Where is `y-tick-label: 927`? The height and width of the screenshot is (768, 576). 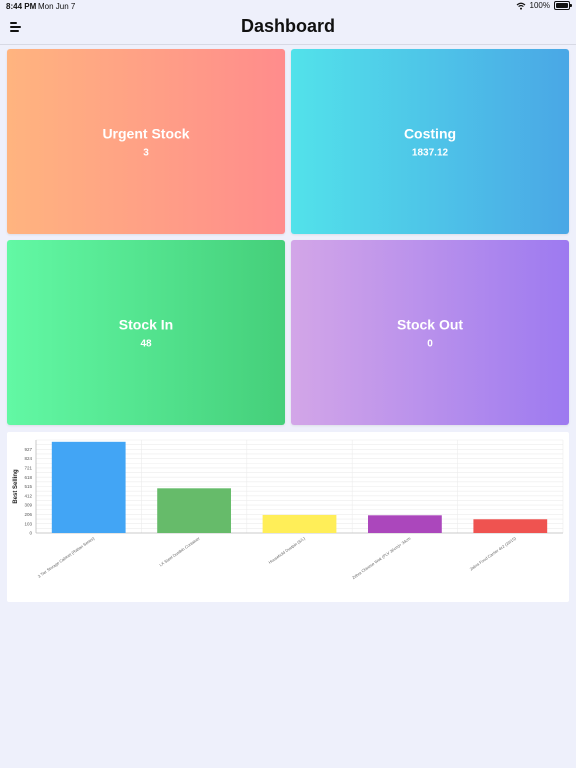 y-tick-label: 927 is located at coordinates (28, 449).